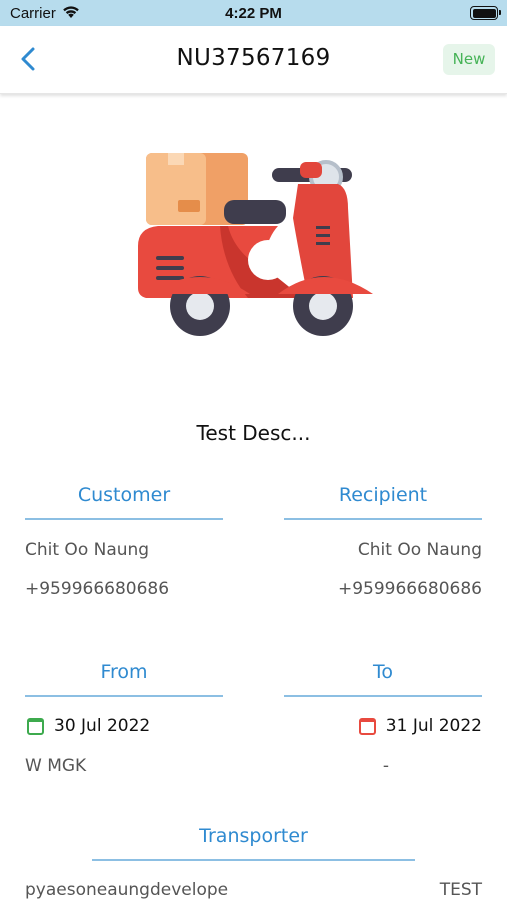 The image size is (507, 900). Describe the element at coordinates (127, 890) in the screenshot. I see `transporter-name: pyaesoneaungdevelope` at that location.